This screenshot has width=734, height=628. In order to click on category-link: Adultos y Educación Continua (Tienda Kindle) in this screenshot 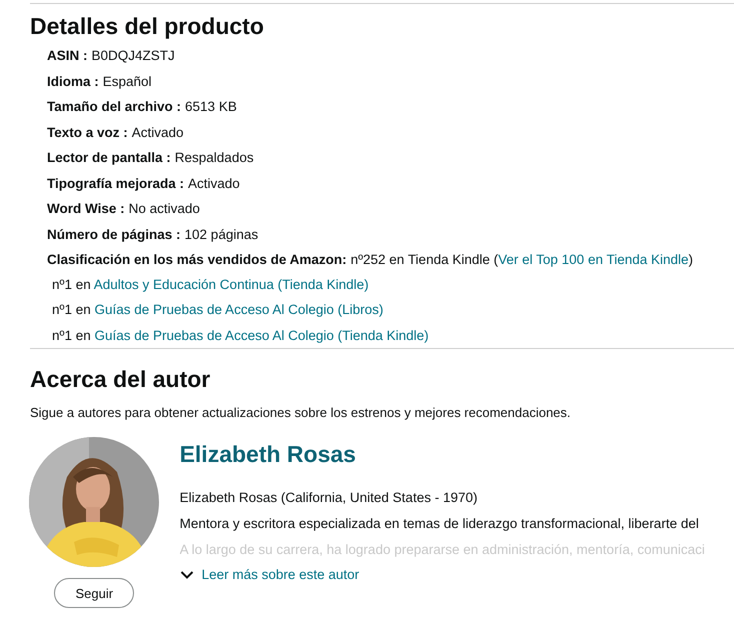, I will do `click(231, 284)`.